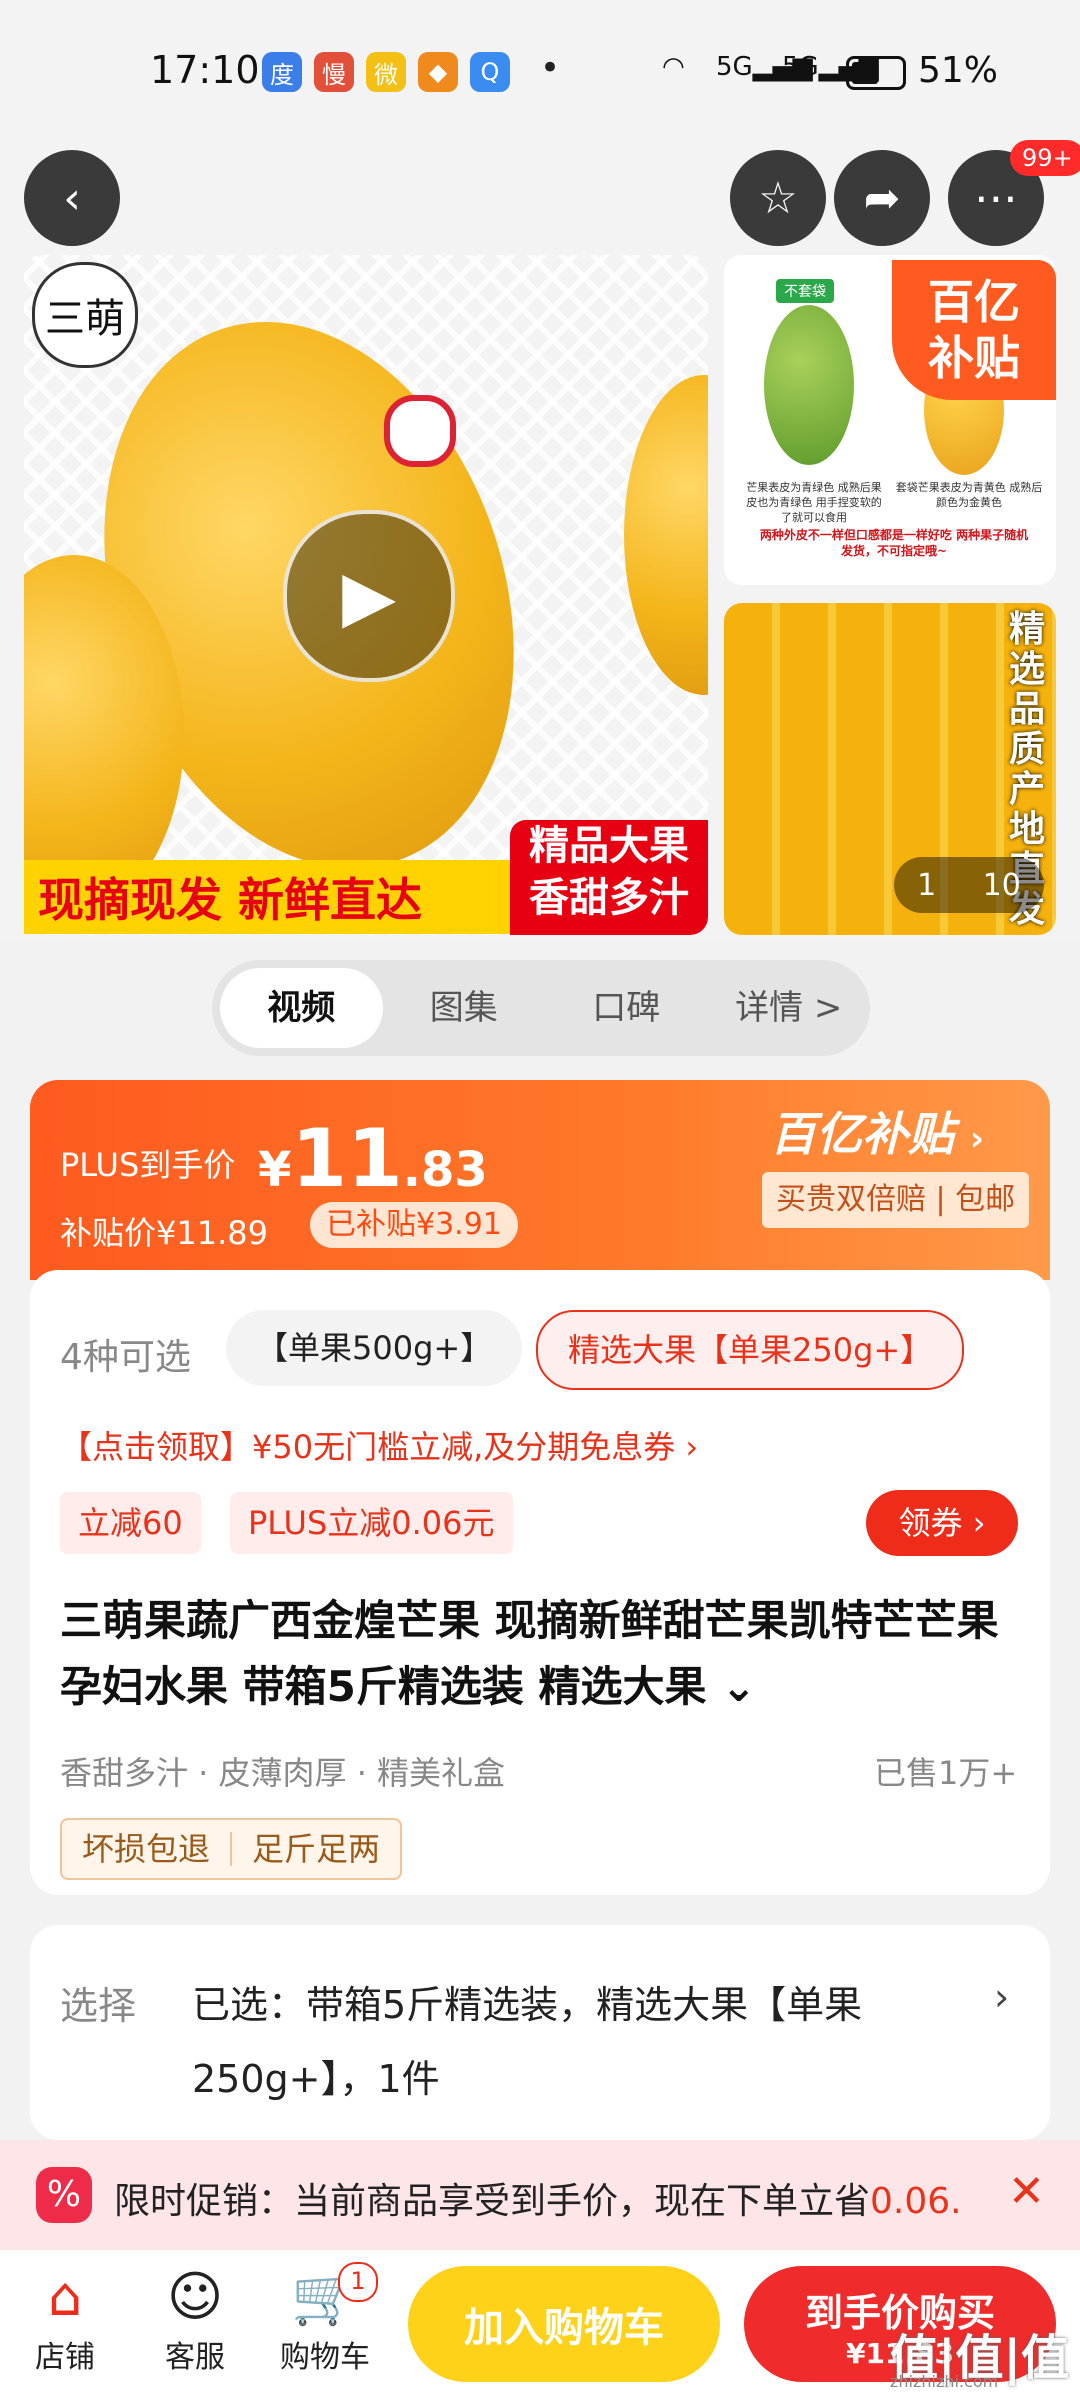 The height and width of the screenshot is (2400, 1080). I want to click on weibo-icon: 微, so click(386, 72).